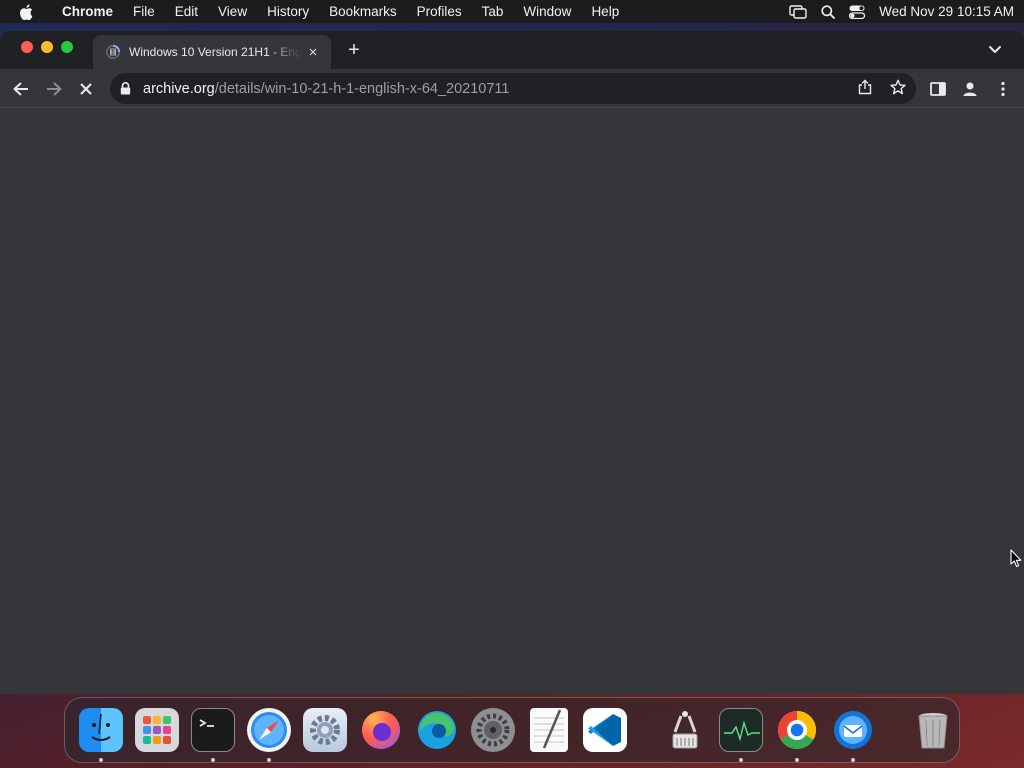  Describe the element at coordinates (1016, 561) in the screenshot. I see `mouse-cursor-icon` at that location.